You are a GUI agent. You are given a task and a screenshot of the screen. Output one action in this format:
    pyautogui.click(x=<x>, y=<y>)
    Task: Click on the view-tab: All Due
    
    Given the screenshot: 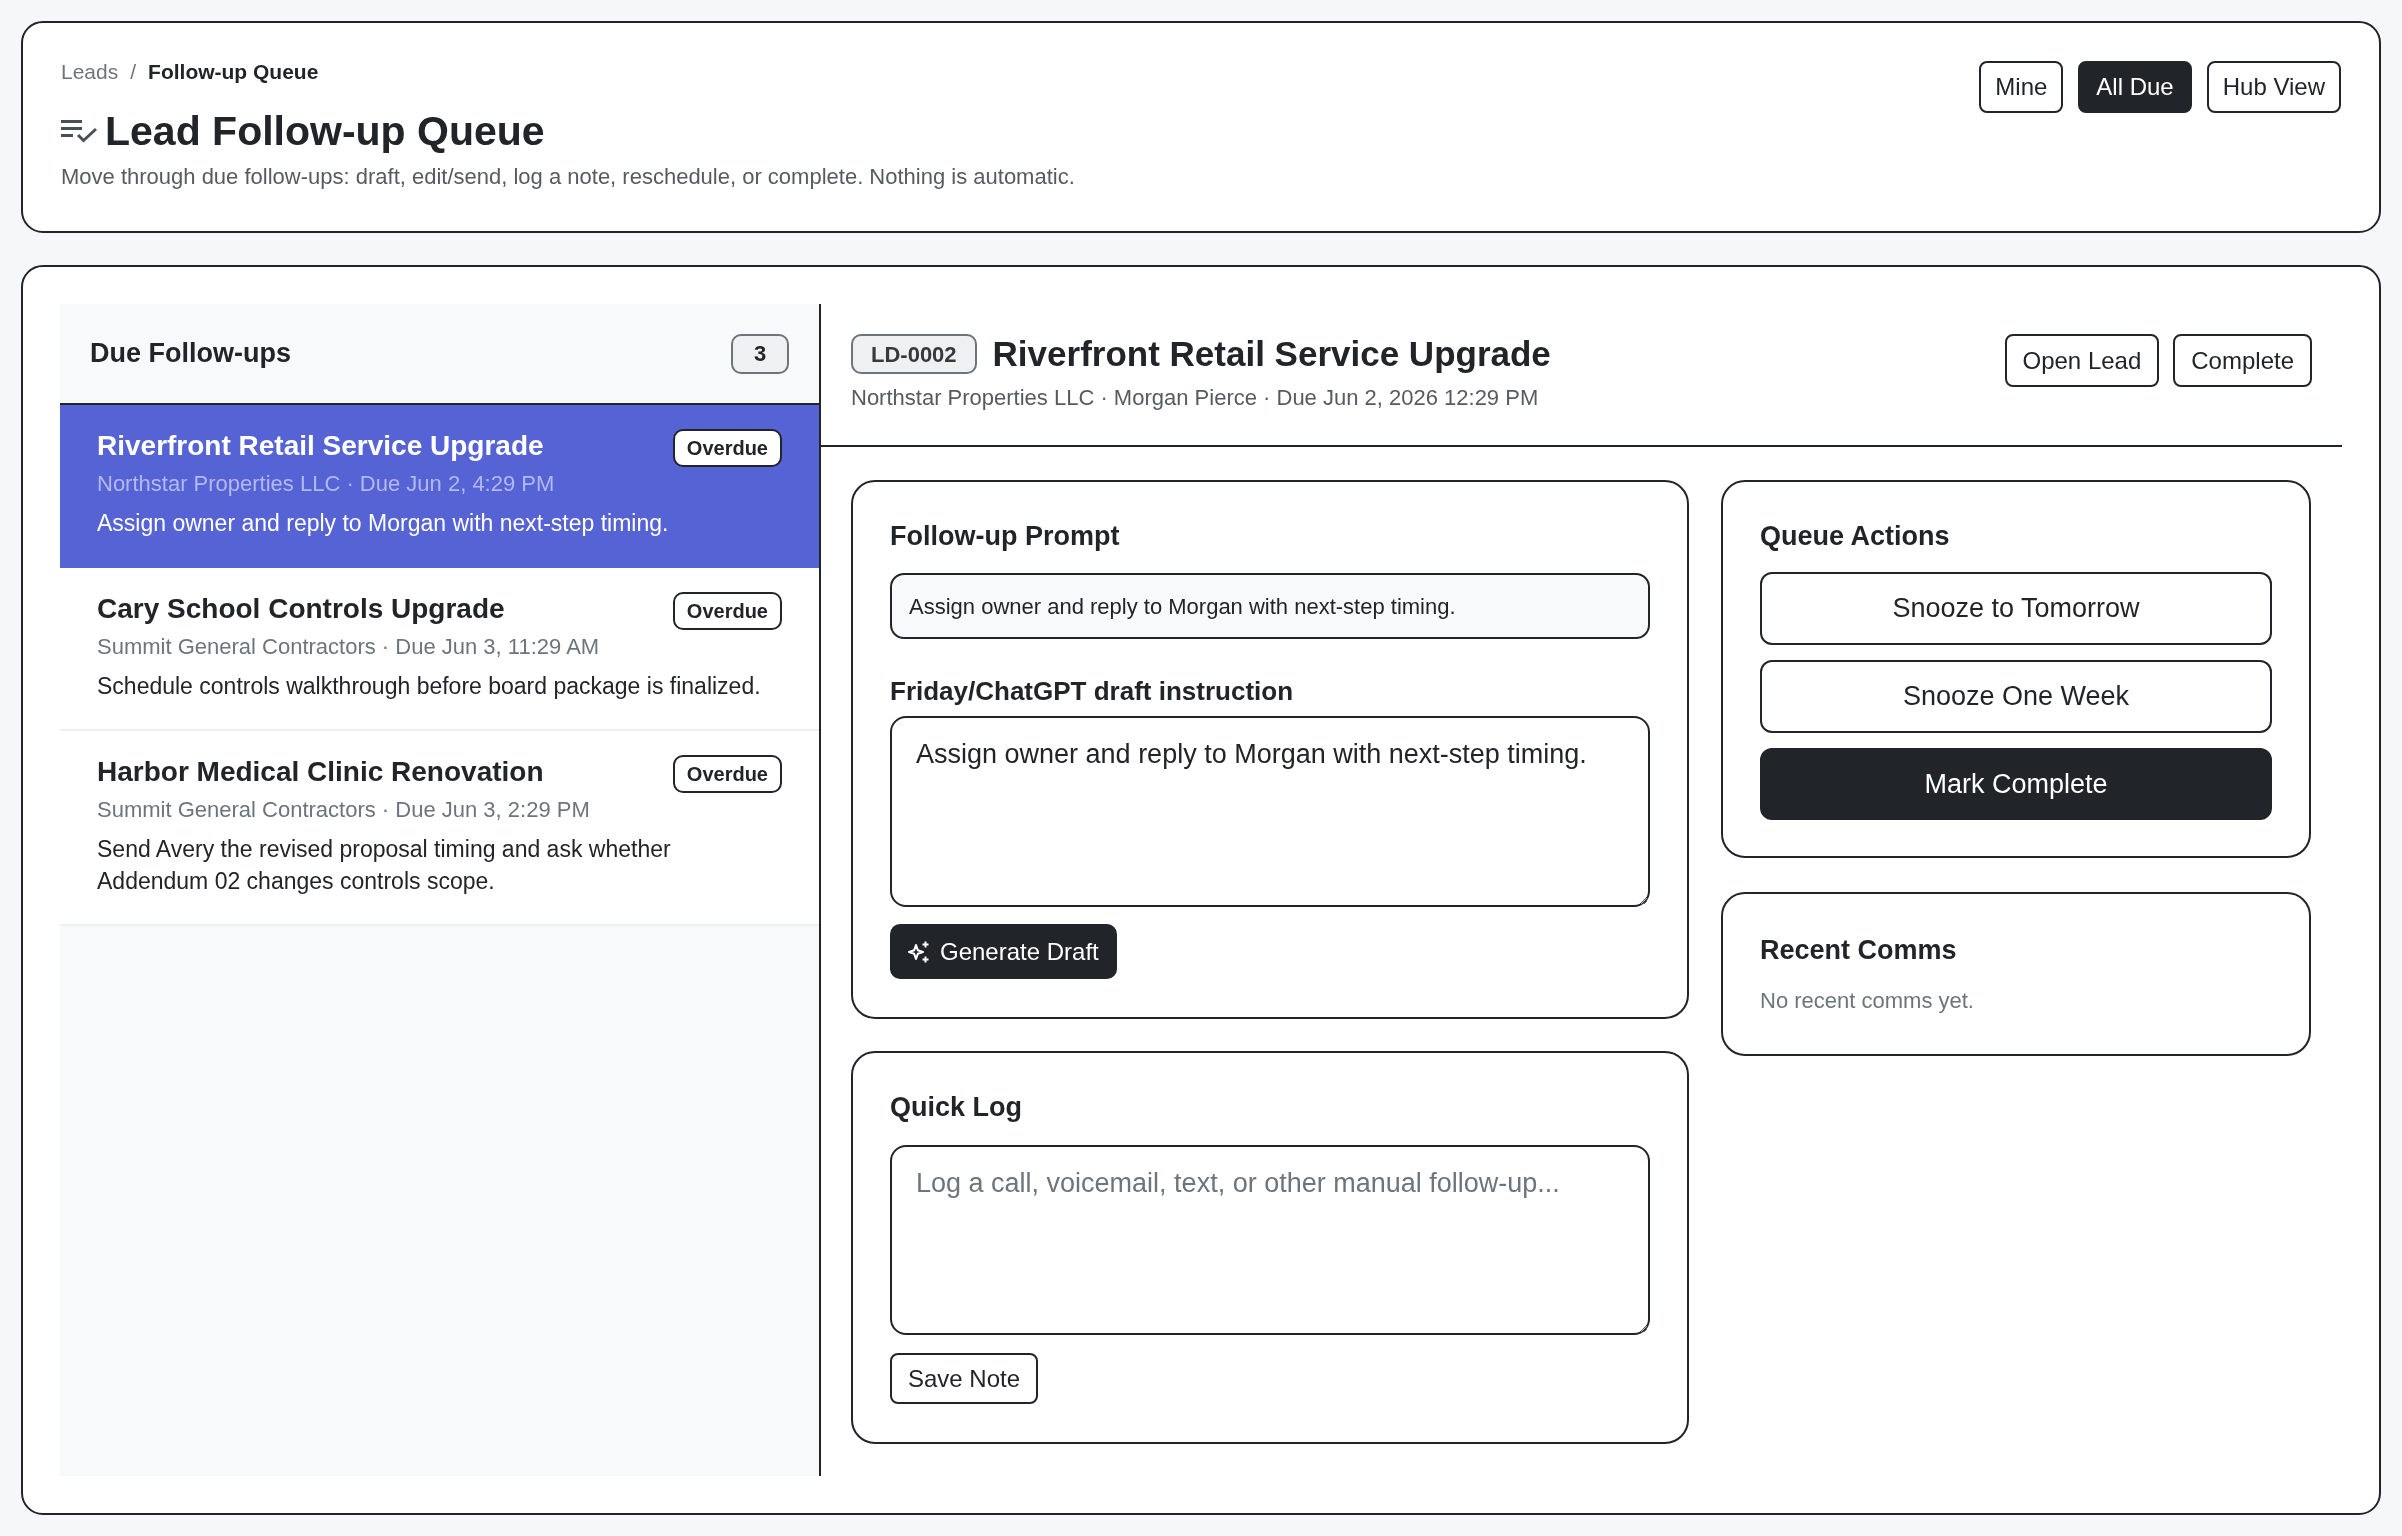 What is the action you would take?
    pyautogui.click(x=2135, y=87)
    